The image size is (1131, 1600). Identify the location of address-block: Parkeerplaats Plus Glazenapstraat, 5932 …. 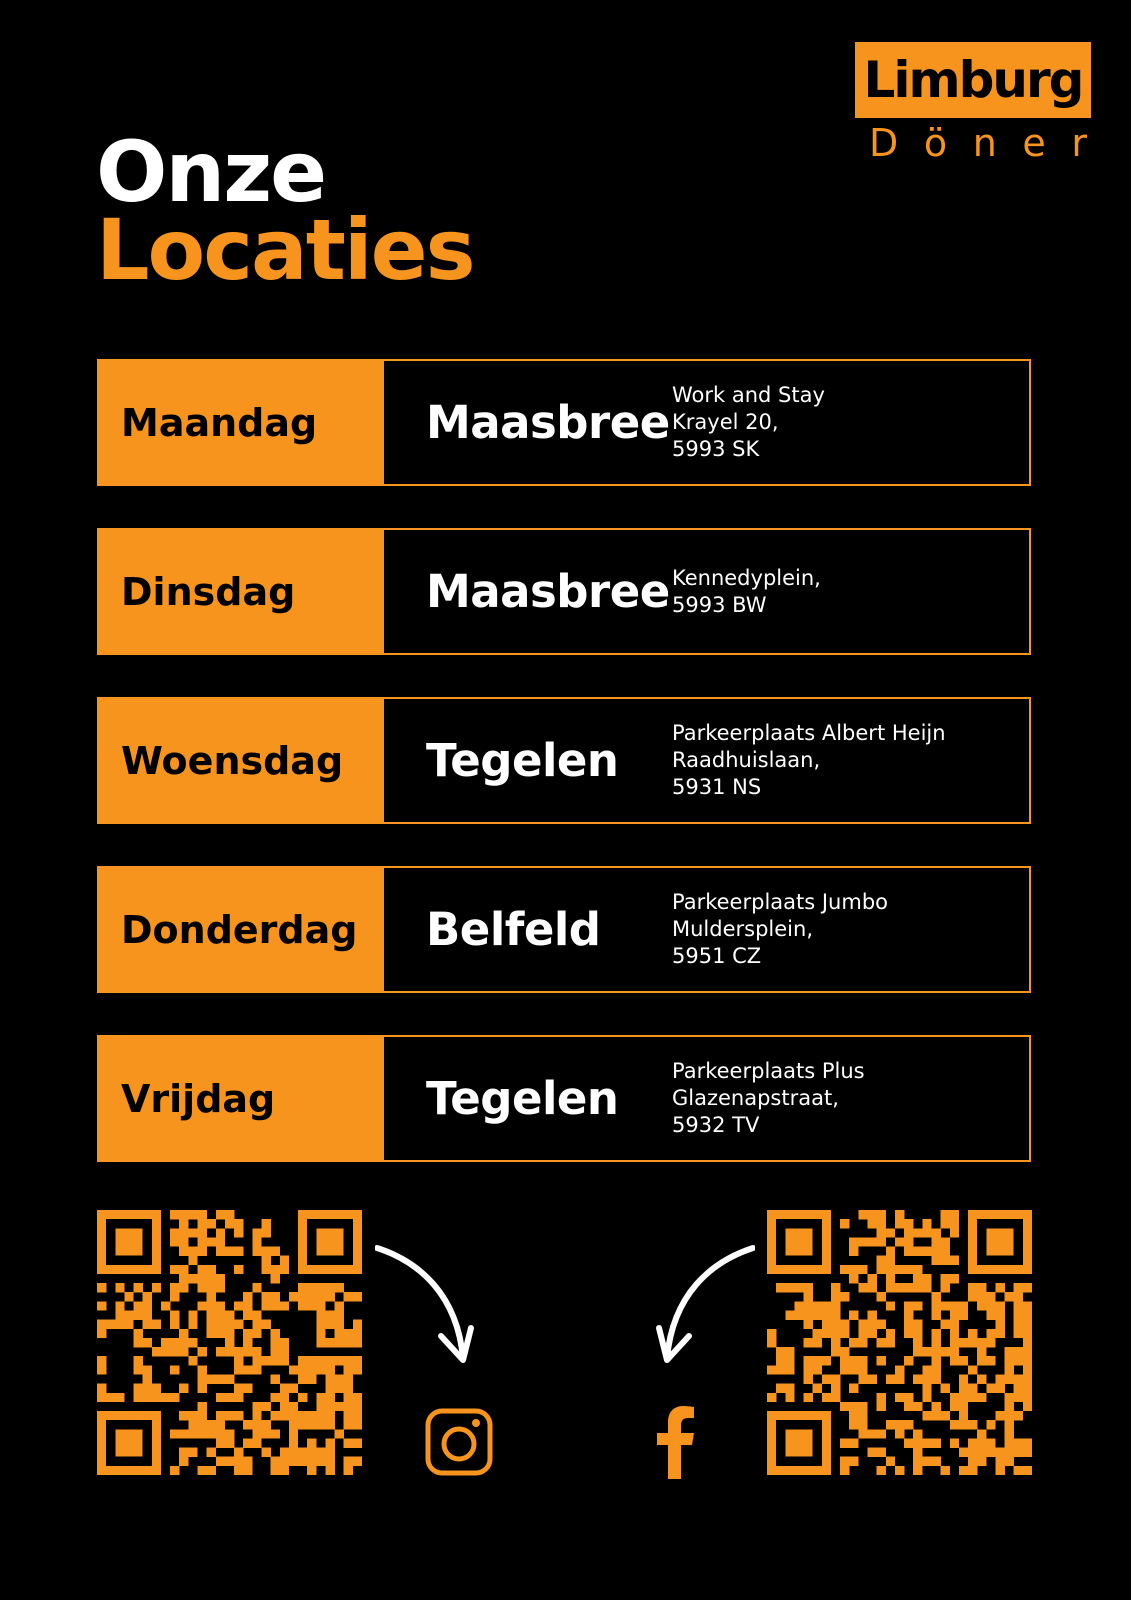
(848, 1098).